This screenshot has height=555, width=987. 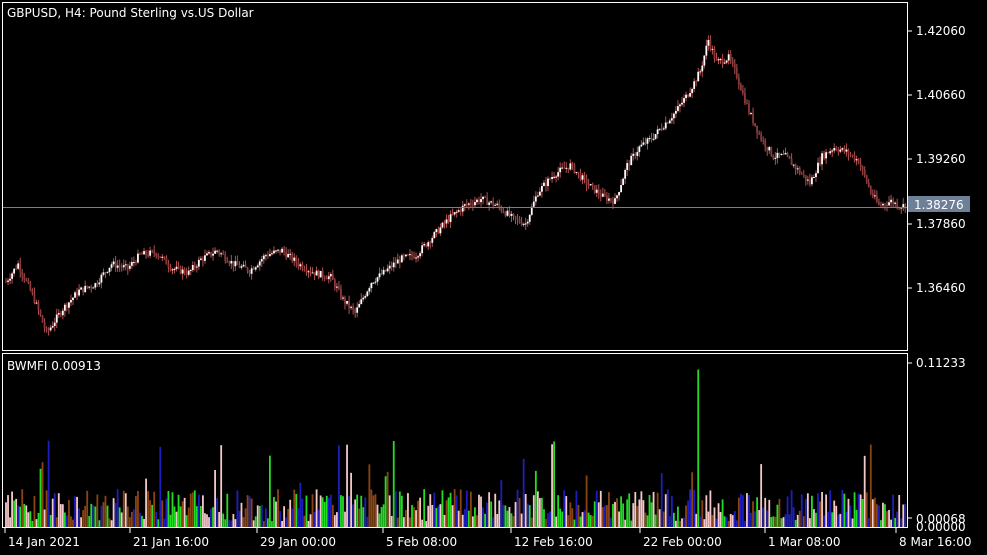 What do you see at coordinates (936, 159) in the screenshot?
I see `price-axis: 1.42060 1.40660 1.39260 1.37860 1.36460` at bounding box center [936, 159].